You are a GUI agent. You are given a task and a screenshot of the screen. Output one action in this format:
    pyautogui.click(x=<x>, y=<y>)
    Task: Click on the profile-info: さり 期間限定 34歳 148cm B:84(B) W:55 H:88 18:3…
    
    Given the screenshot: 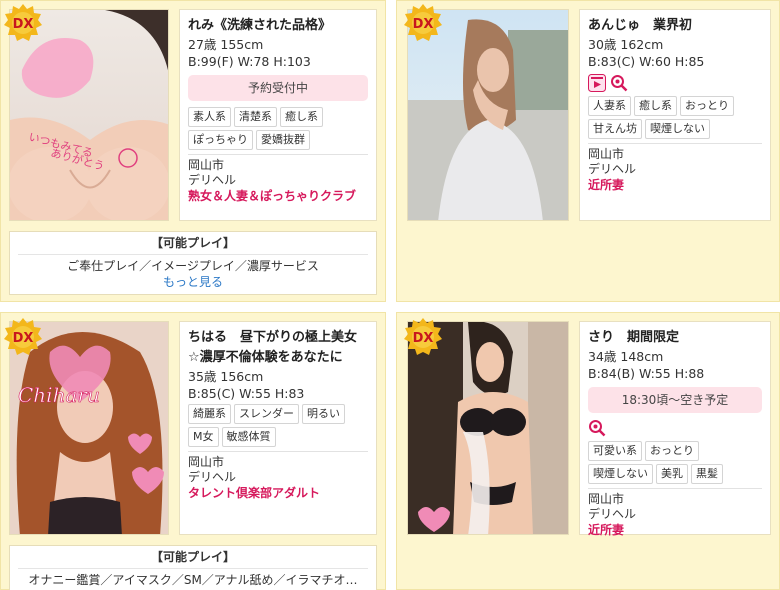 What is the action you would take?
    pyautogui.click(x=675, y=429)
    